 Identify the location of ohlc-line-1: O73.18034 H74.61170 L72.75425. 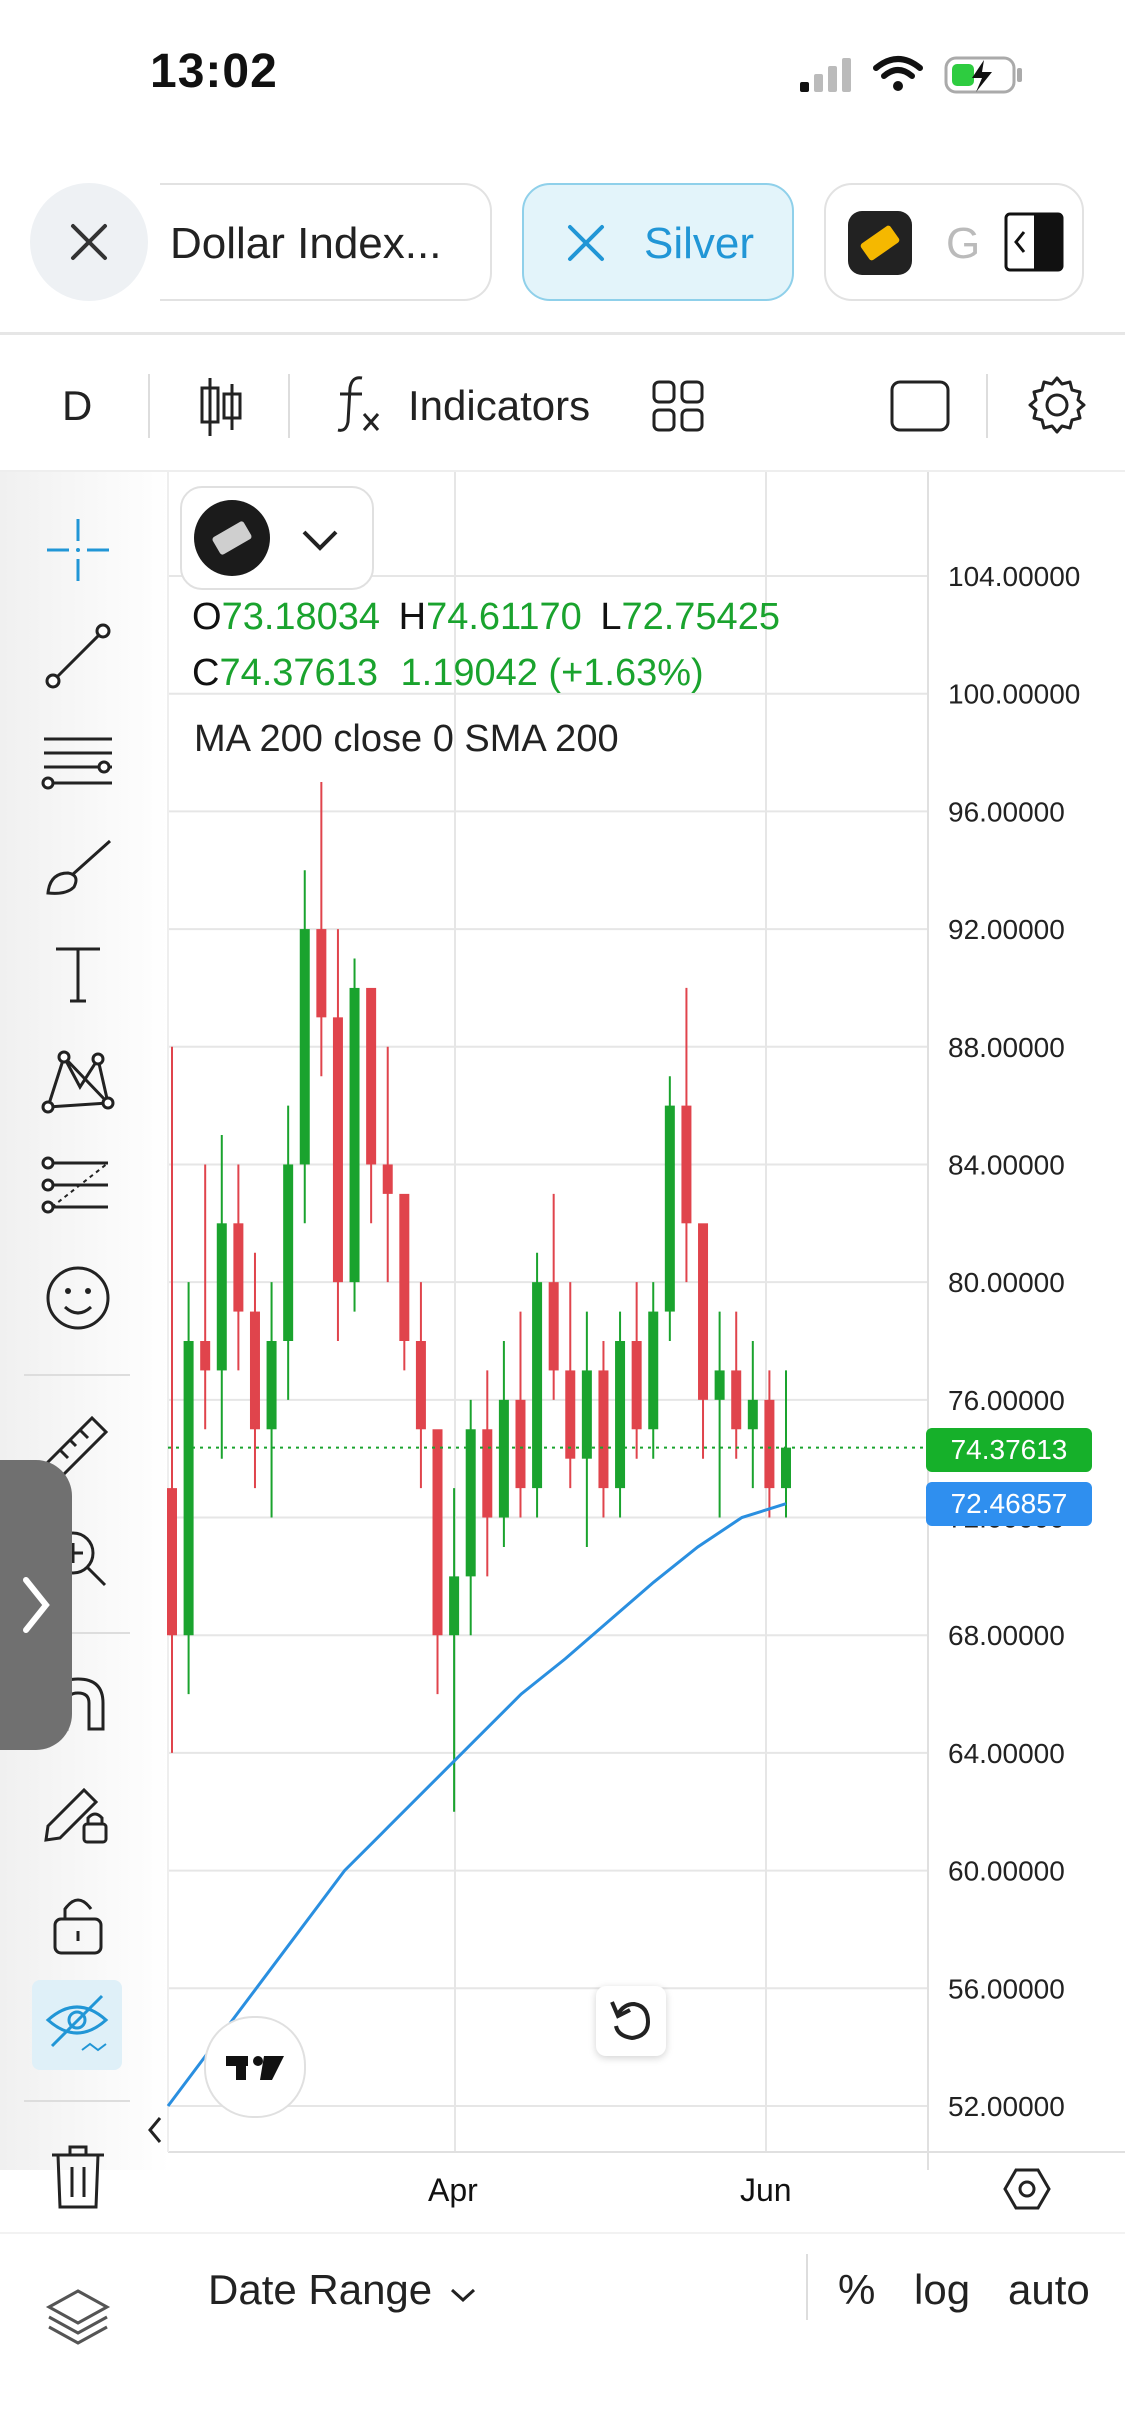
(486, 617).